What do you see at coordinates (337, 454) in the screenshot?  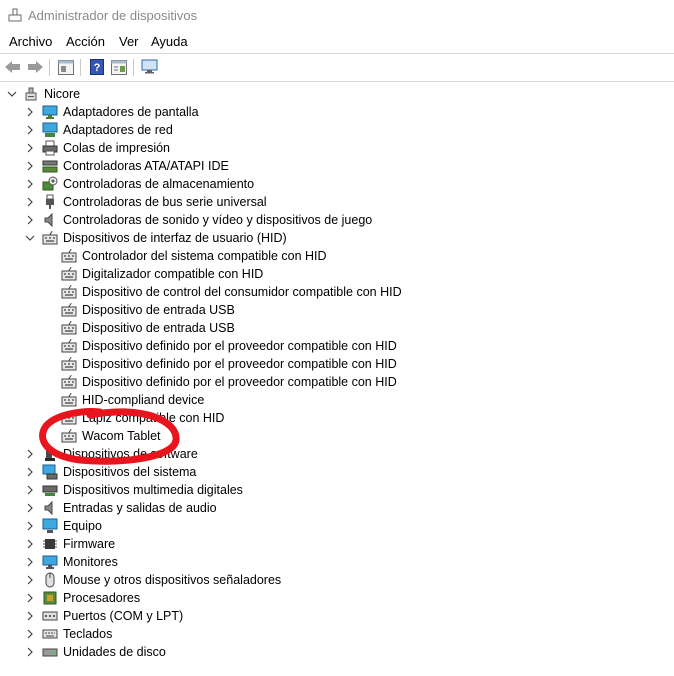 I see `category-software-devices: Dispositivos de software` at bounding box center [337, 454].